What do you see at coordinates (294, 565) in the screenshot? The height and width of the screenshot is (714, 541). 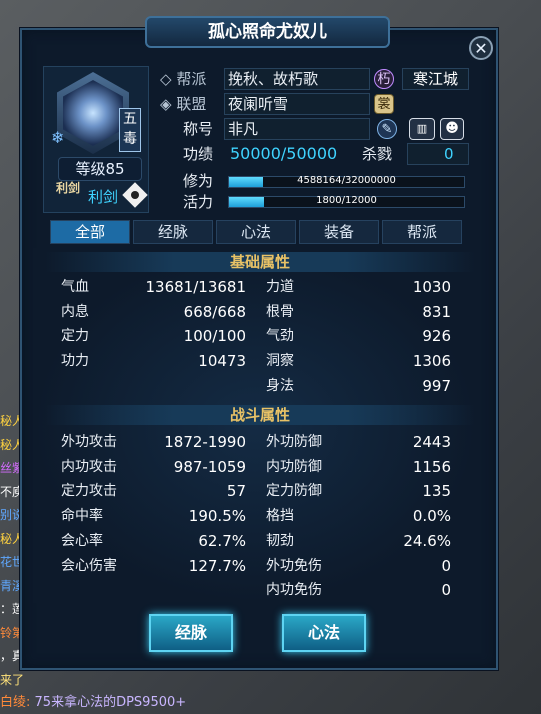 I see `combat-stat-right-label: 外功免伤` at bounding box center [294, 565].